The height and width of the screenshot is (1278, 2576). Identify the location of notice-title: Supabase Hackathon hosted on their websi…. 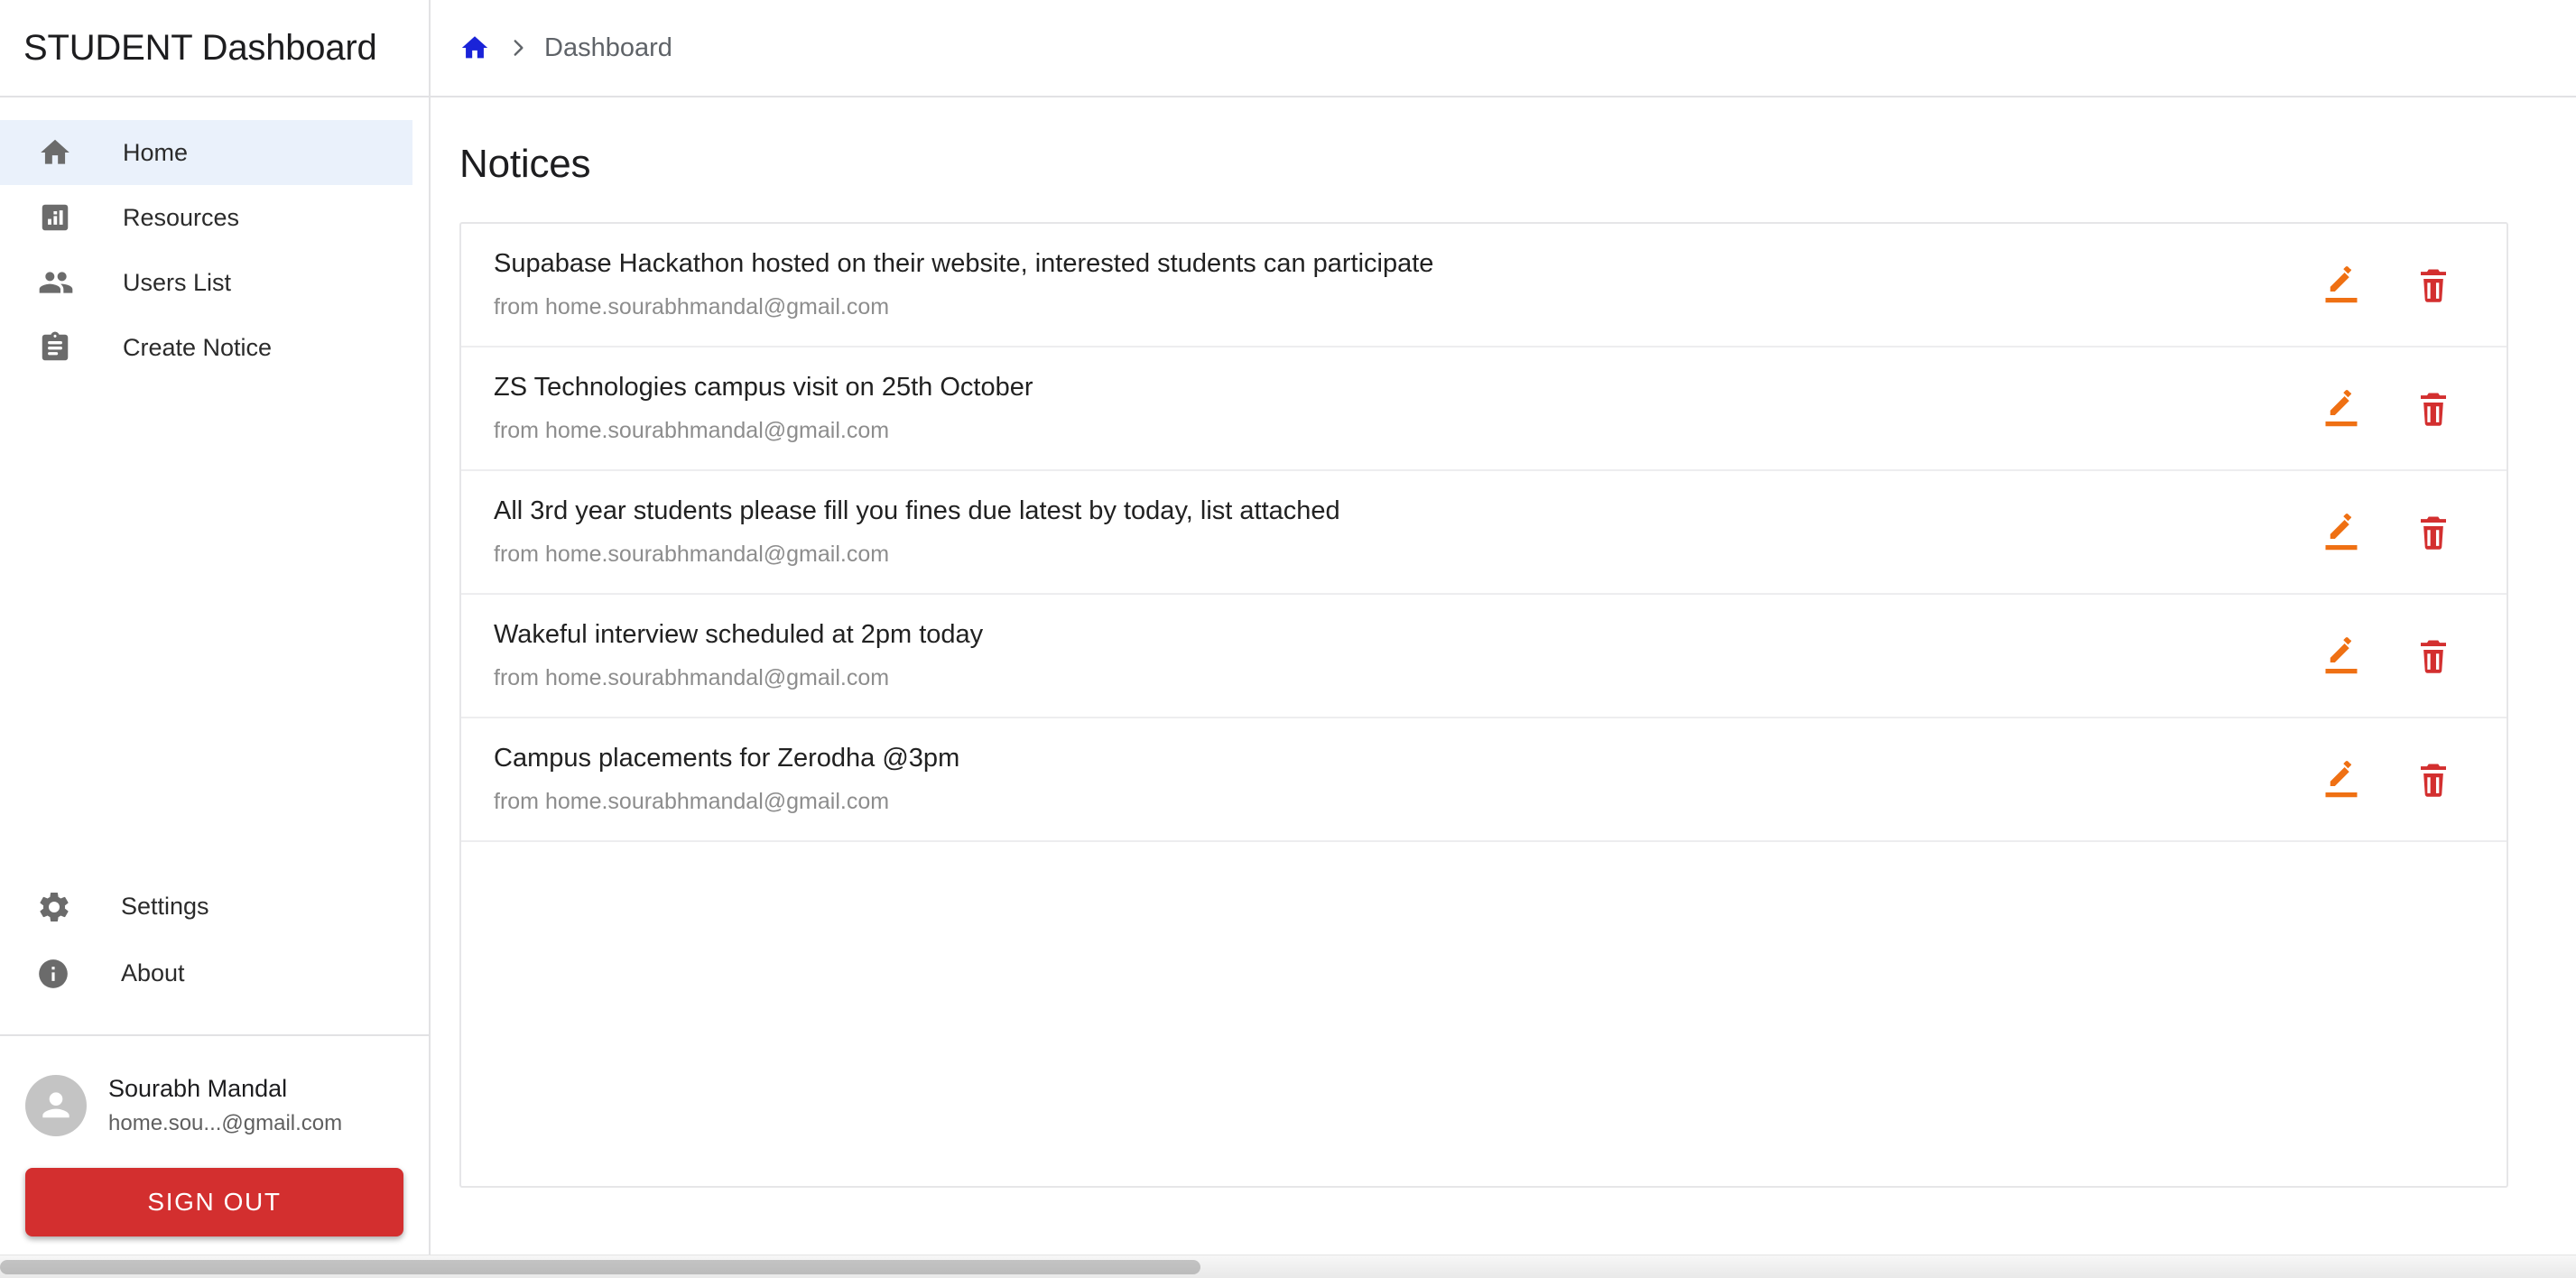
(964, 264).